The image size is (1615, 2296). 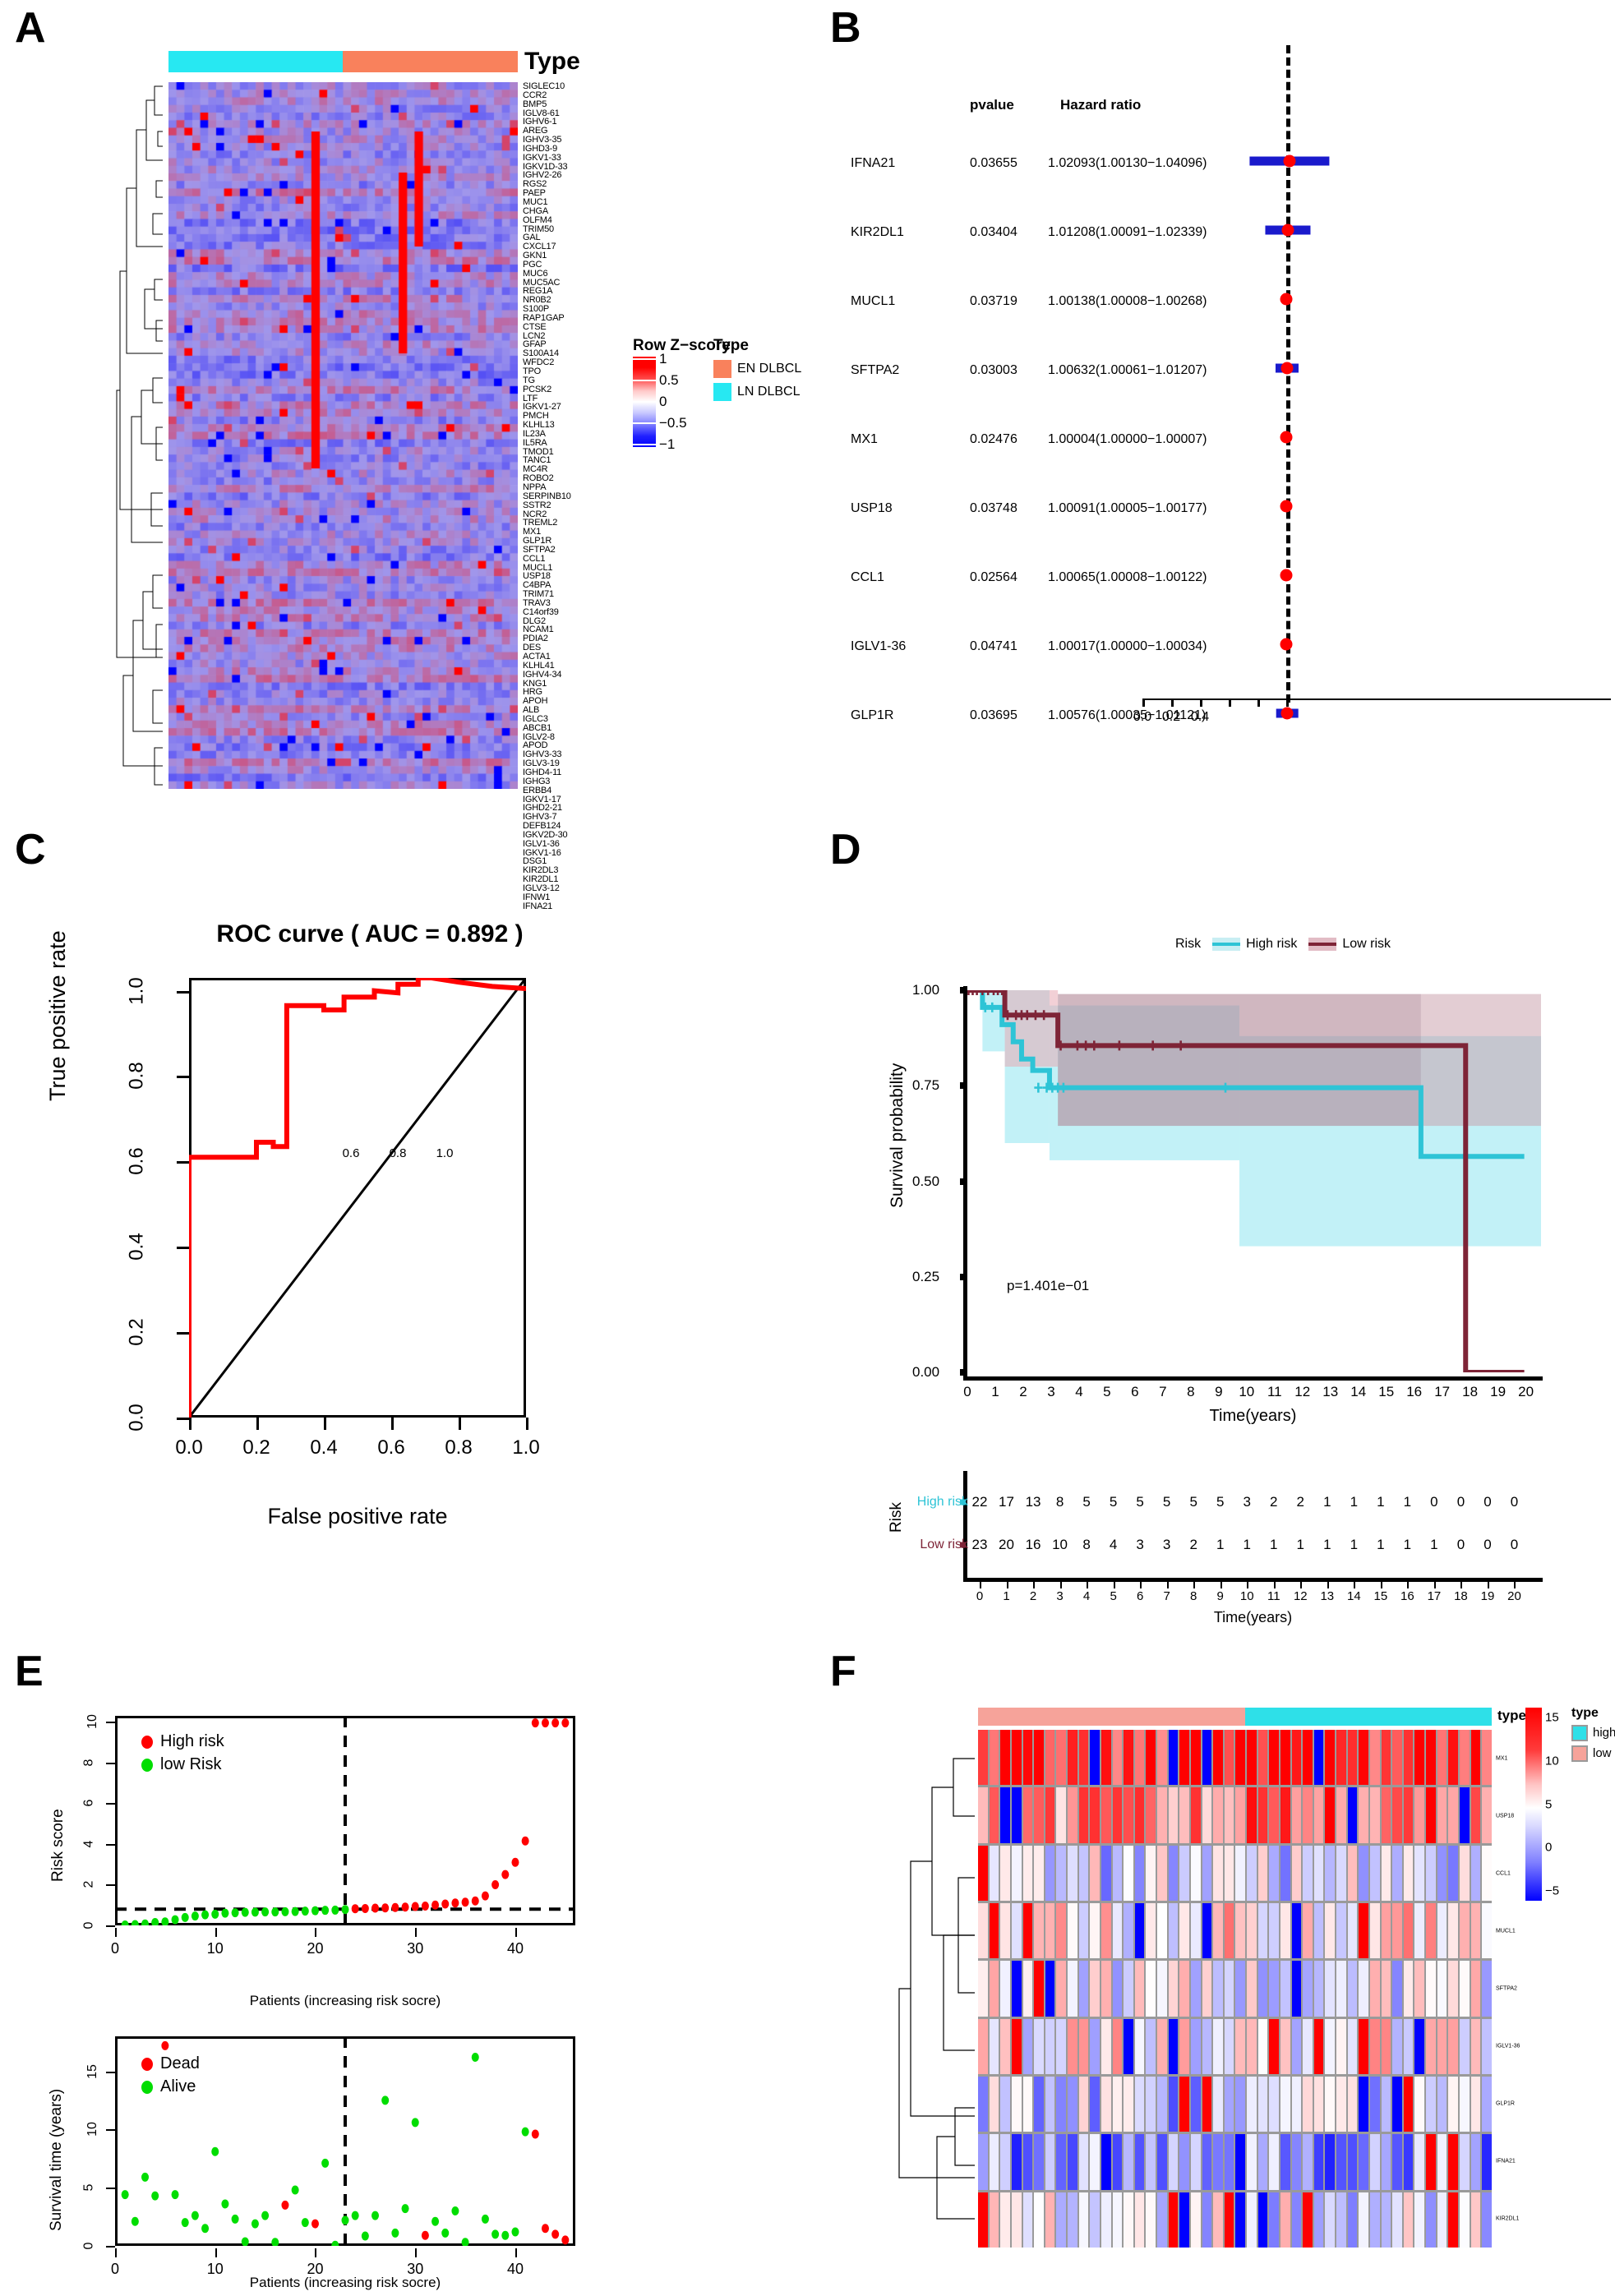 I want to click on gene-label: IGHV3-35, so click(x=542, y=140).